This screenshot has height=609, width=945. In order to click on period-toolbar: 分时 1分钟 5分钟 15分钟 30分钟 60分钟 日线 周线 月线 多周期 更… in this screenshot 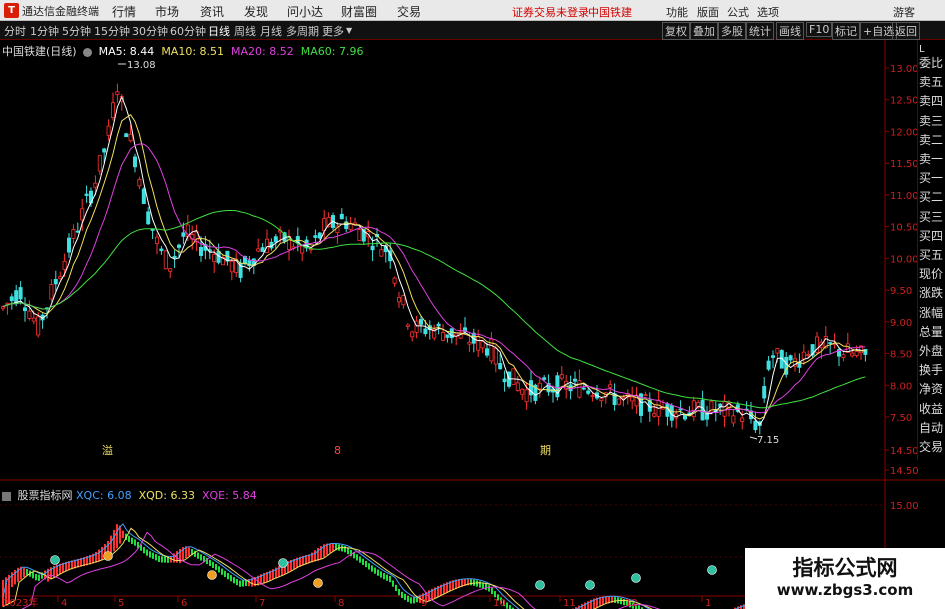, I will do `click(472, 30)`.